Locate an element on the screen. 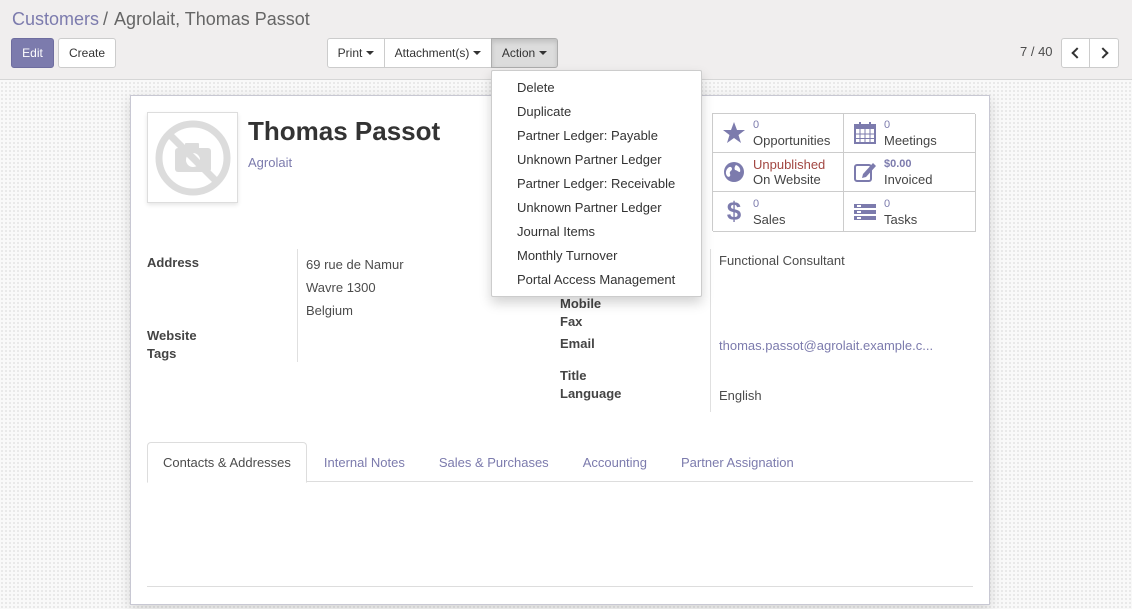 The width and height of the screenshot is (1132, 609). website-field-label: Website is located at coordinates (172, 335).